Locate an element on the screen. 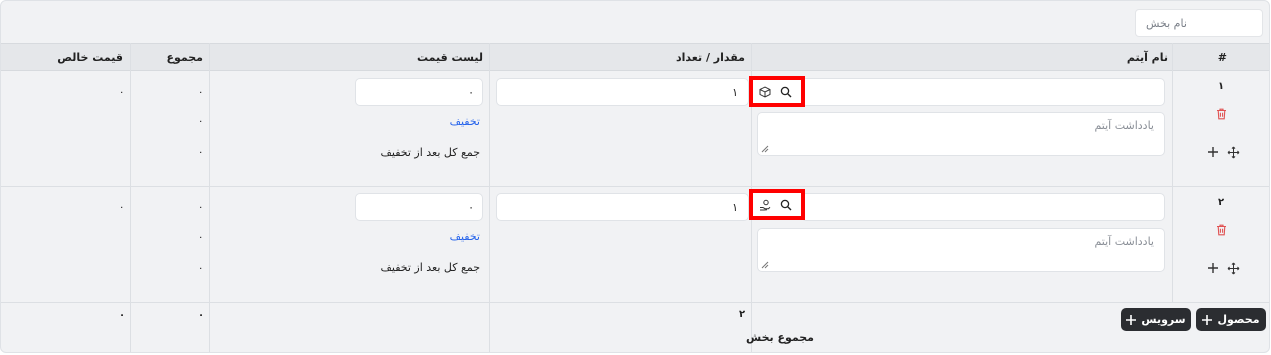 The width and height of the screenshot is (1271, 355). add-product-button: محصول is located at coordinates (1231, 319).